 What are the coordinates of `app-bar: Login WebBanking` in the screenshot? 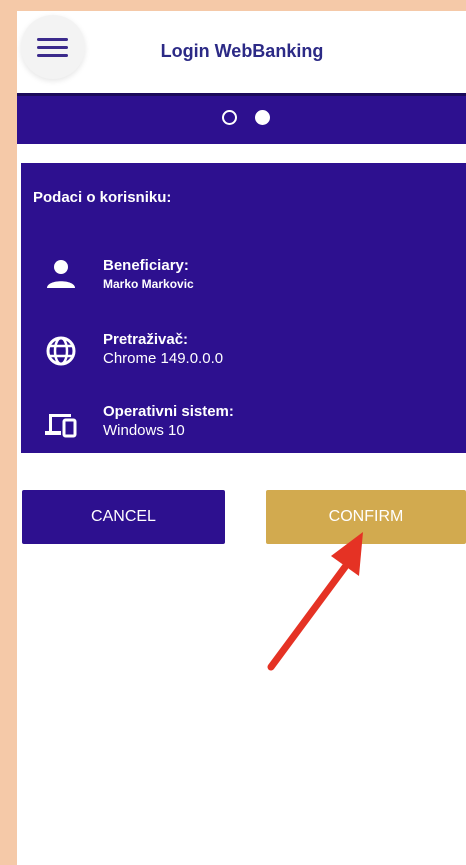 It's located at (241, 52).